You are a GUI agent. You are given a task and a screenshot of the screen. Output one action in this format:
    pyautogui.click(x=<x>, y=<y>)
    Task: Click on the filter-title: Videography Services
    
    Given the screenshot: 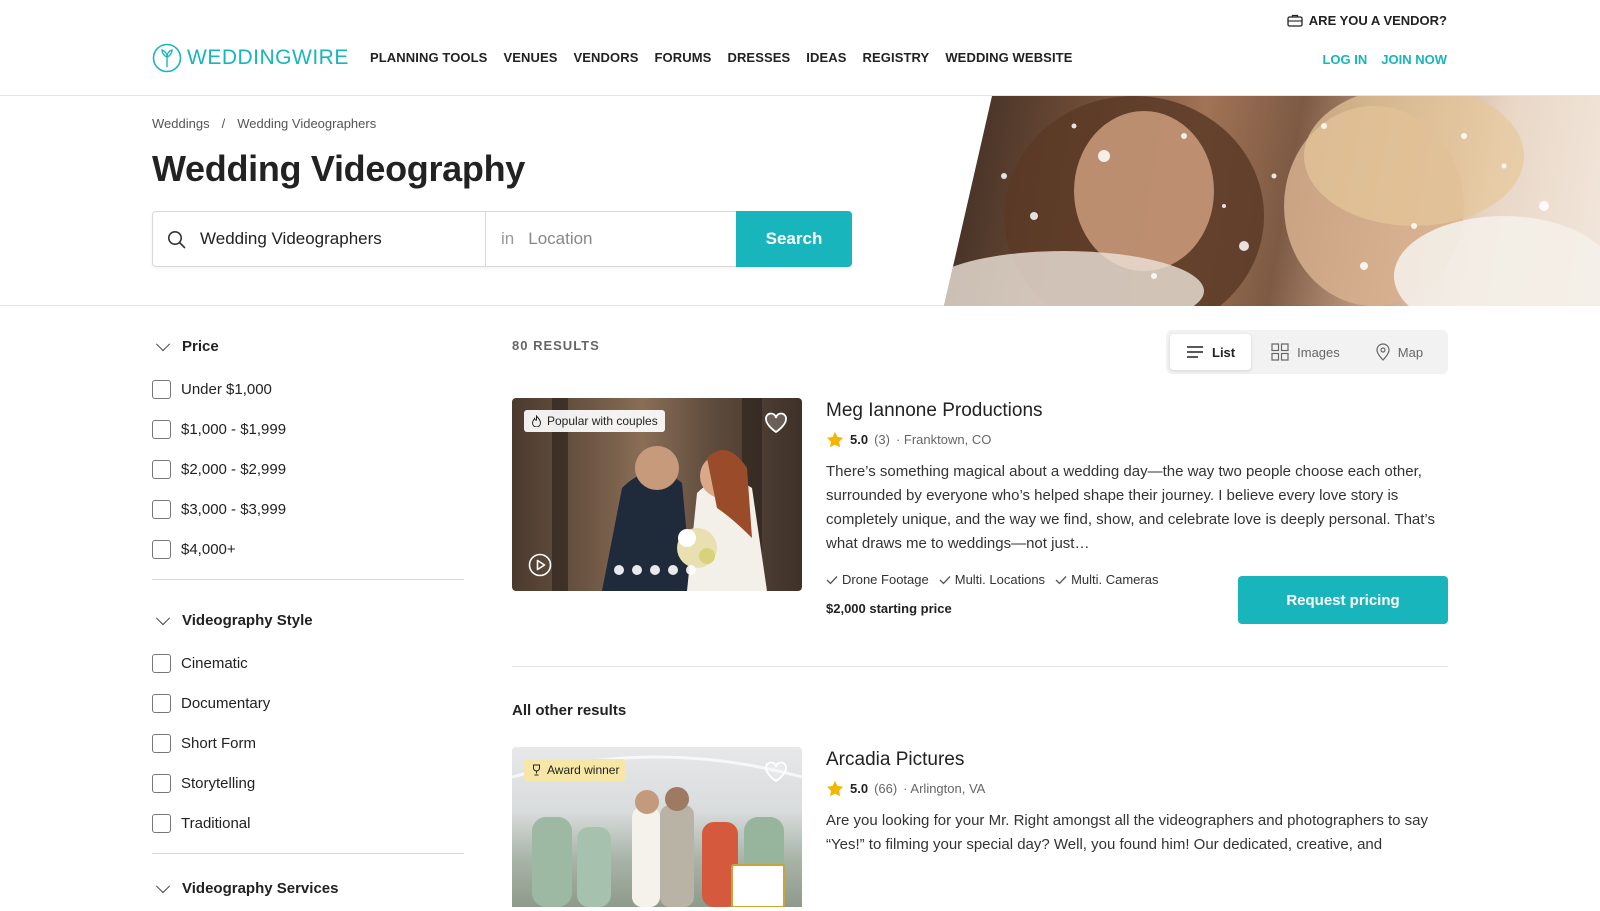 What is the action you would take?
    pyautogui.click(x=260, y=888)
    